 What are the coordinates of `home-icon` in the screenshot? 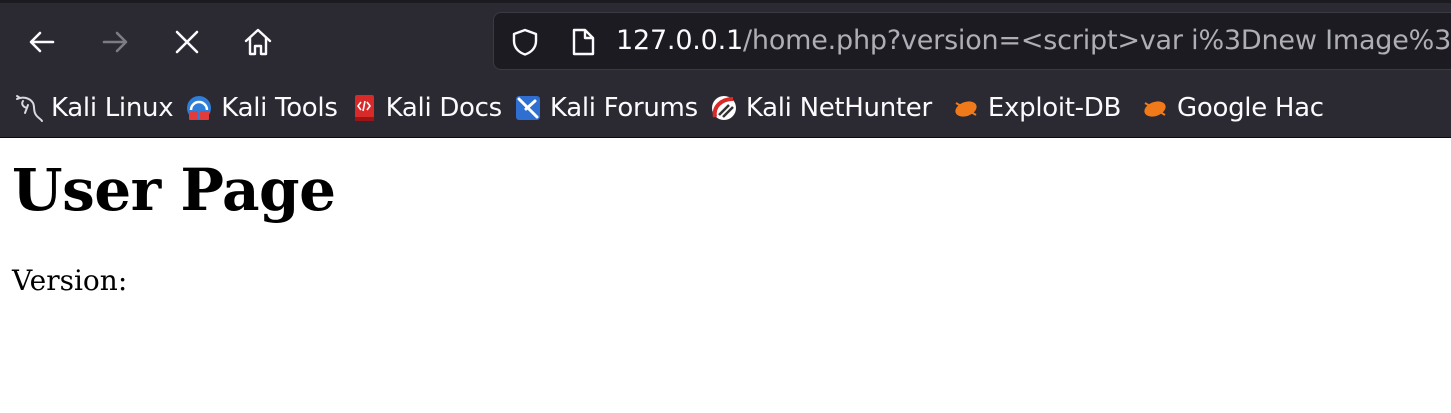 It's located at (258, 42).